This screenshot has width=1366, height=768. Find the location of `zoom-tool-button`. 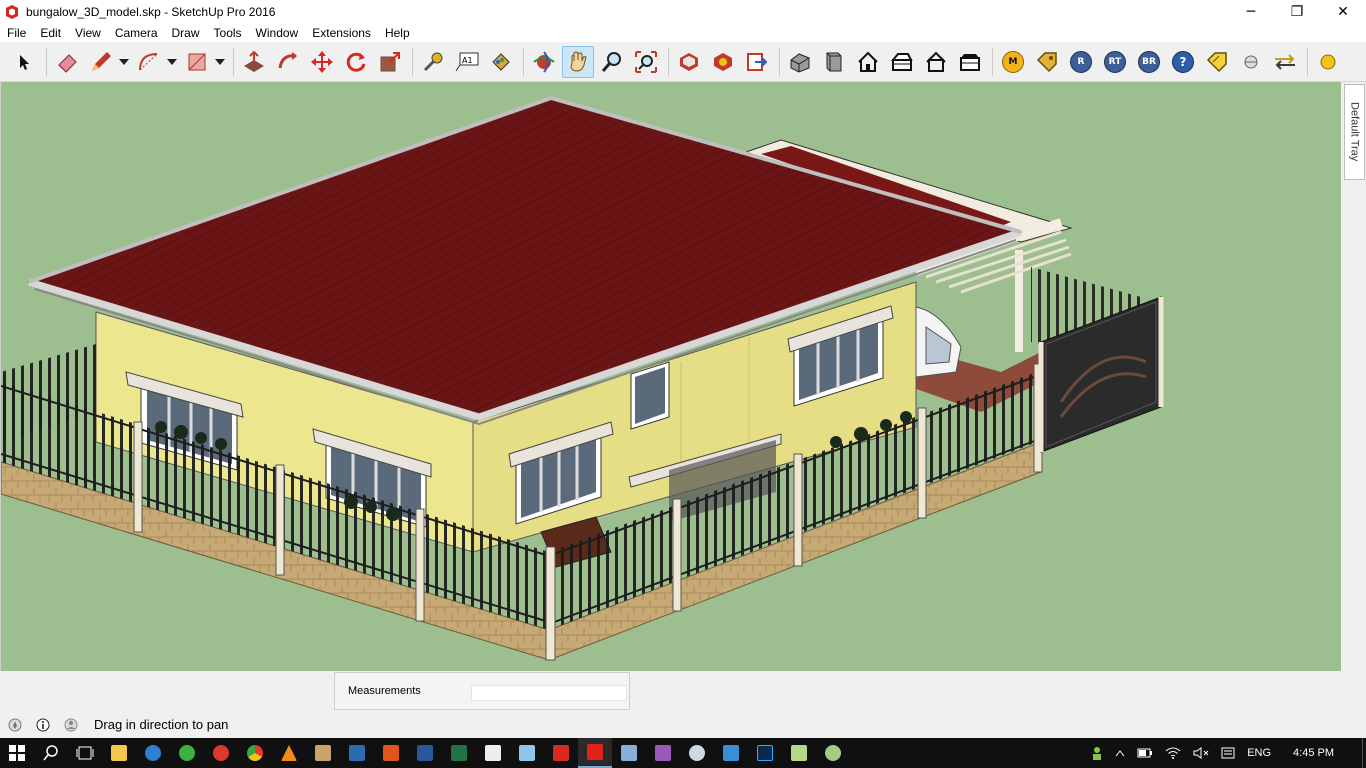

zoom-tool-button is located at coordinates (612, 62).